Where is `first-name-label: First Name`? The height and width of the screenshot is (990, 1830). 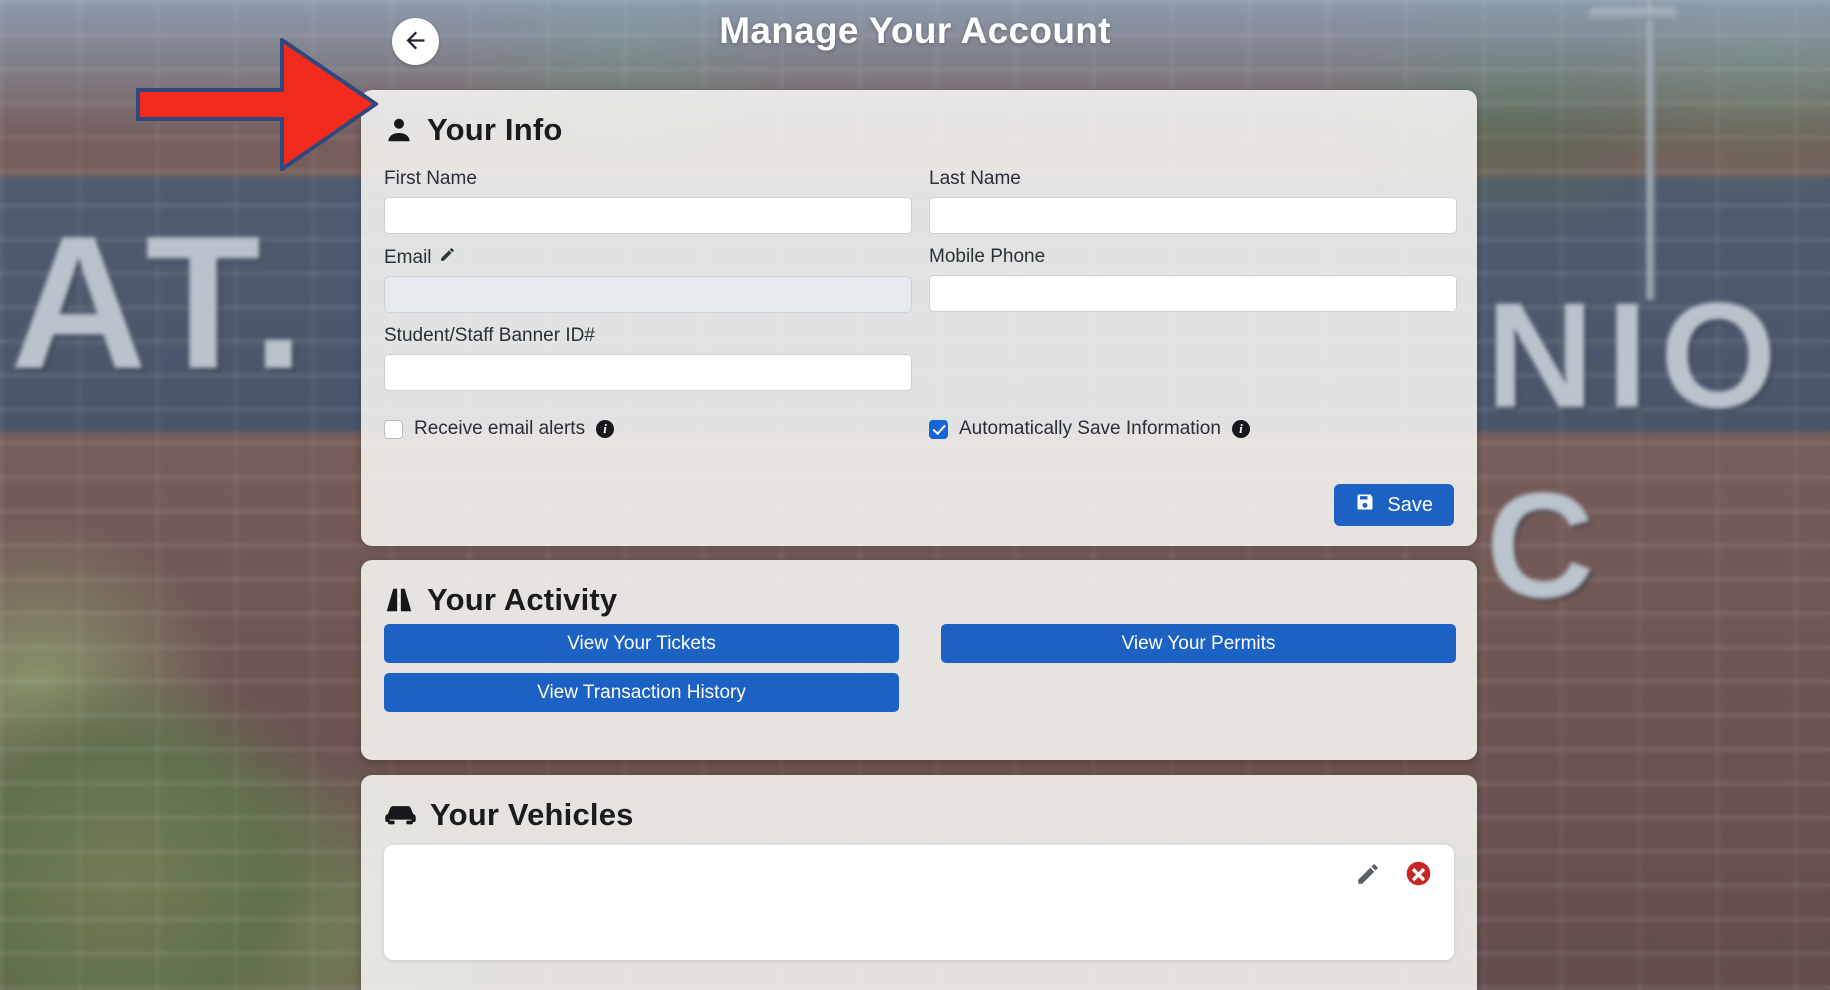 first-name-label: First Name is located at coordinates (430, 178).